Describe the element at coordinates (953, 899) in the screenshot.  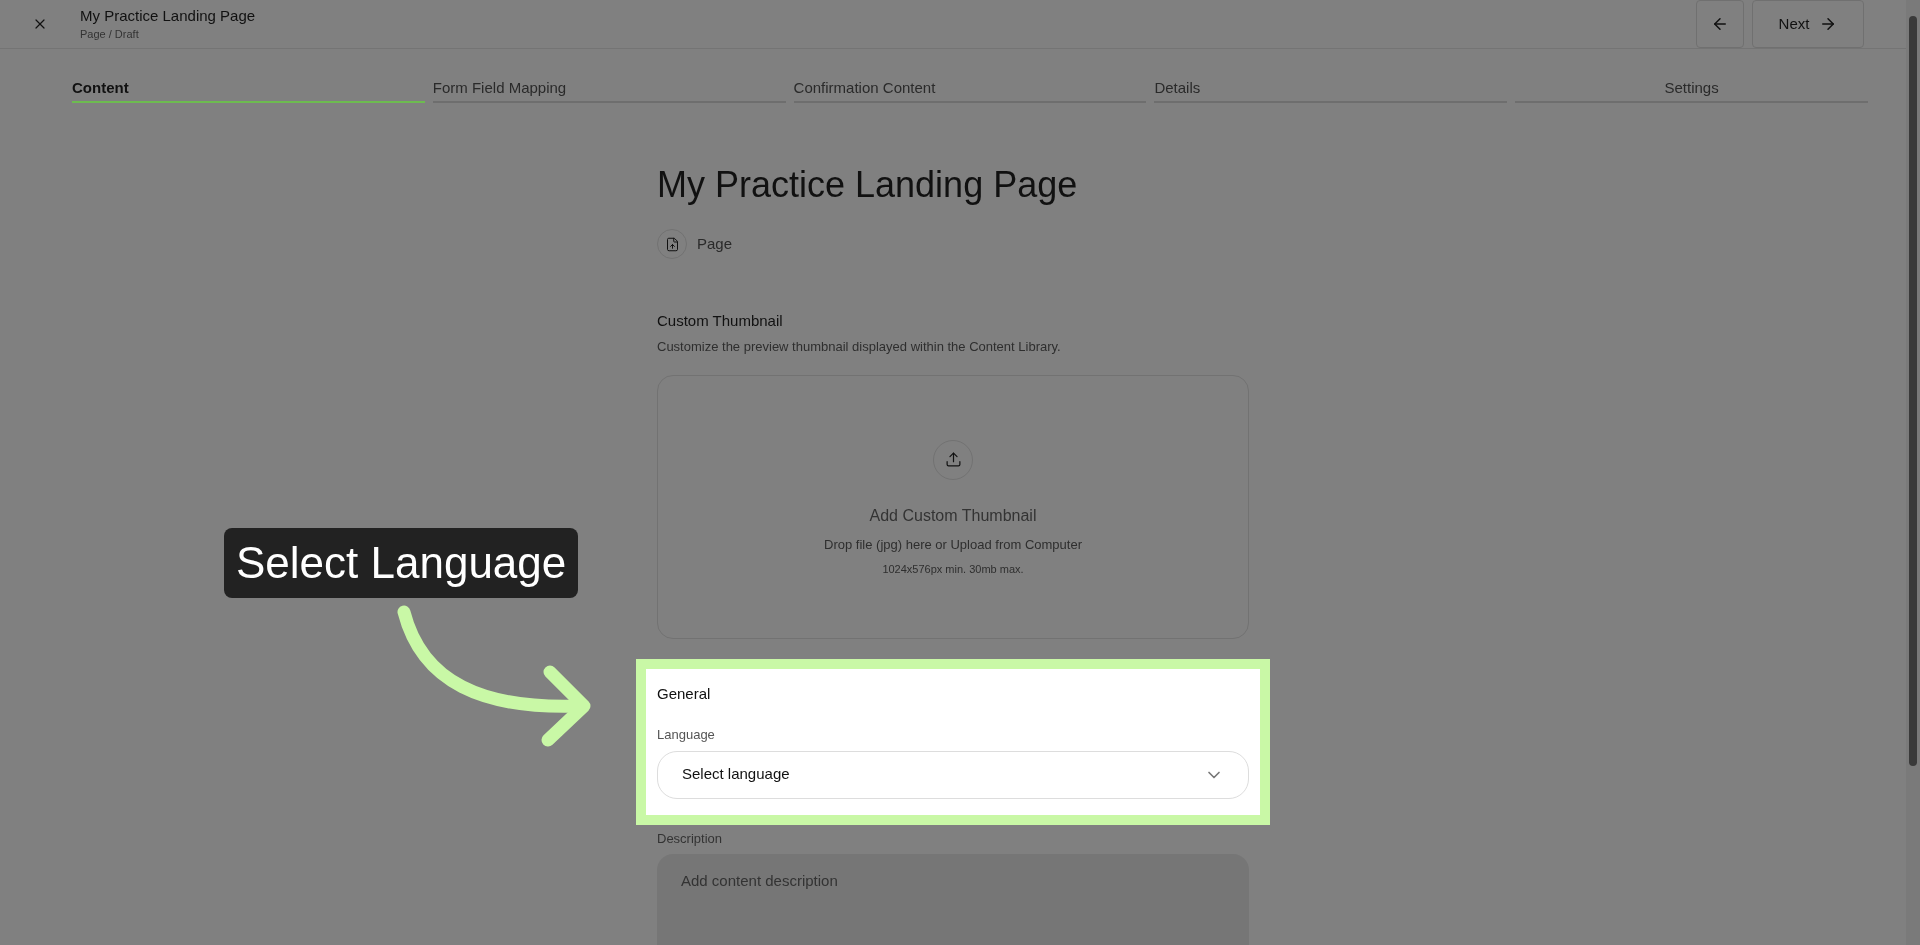
I see `description-field: Add content description` at that location.